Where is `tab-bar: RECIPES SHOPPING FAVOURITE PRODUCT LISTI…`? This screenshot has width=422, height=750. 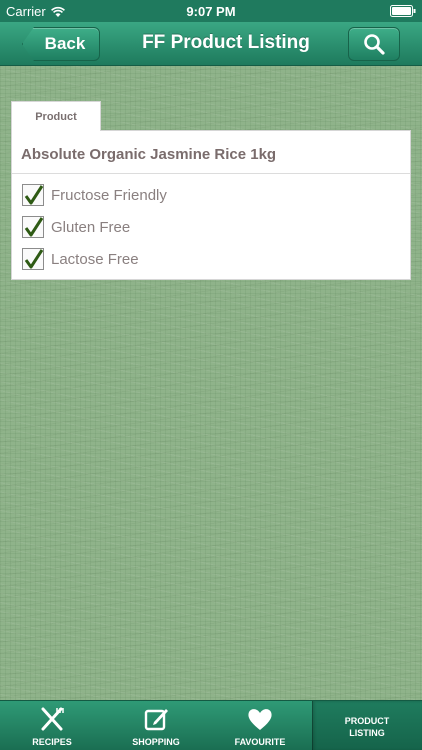
tab-bar: RECIPES SHOPPING FAVOURITE PRODUCT LISTI… is located at coordinates (211, 725).